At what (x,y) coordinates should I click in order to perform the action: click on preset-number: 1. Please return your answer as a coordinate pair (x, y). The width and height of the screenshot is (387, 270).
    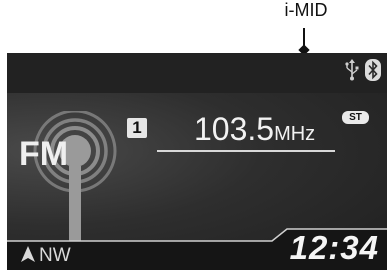
    Looking at the image, I should click on (137, 128).